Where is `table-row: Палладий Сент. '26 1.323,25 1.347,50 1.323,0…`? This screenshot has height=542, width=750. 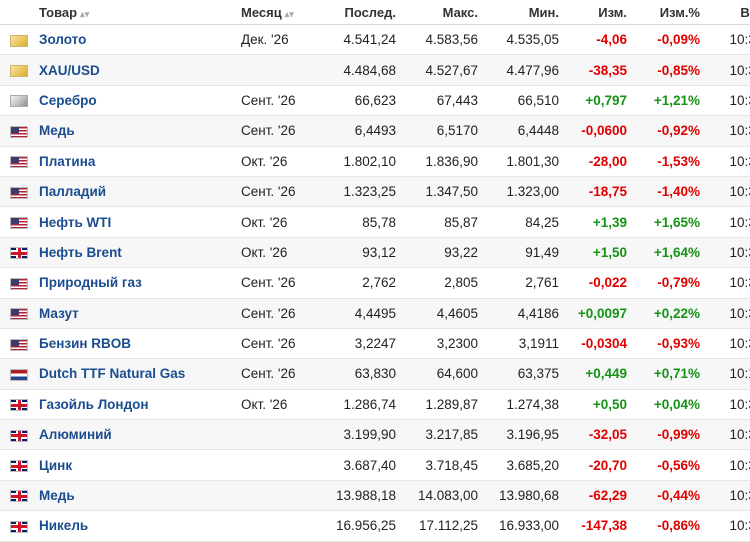
table-row: Палладий Сент. '26 1.323,25 1.347,50 1.323,0… is located at coordinates (375, 192).